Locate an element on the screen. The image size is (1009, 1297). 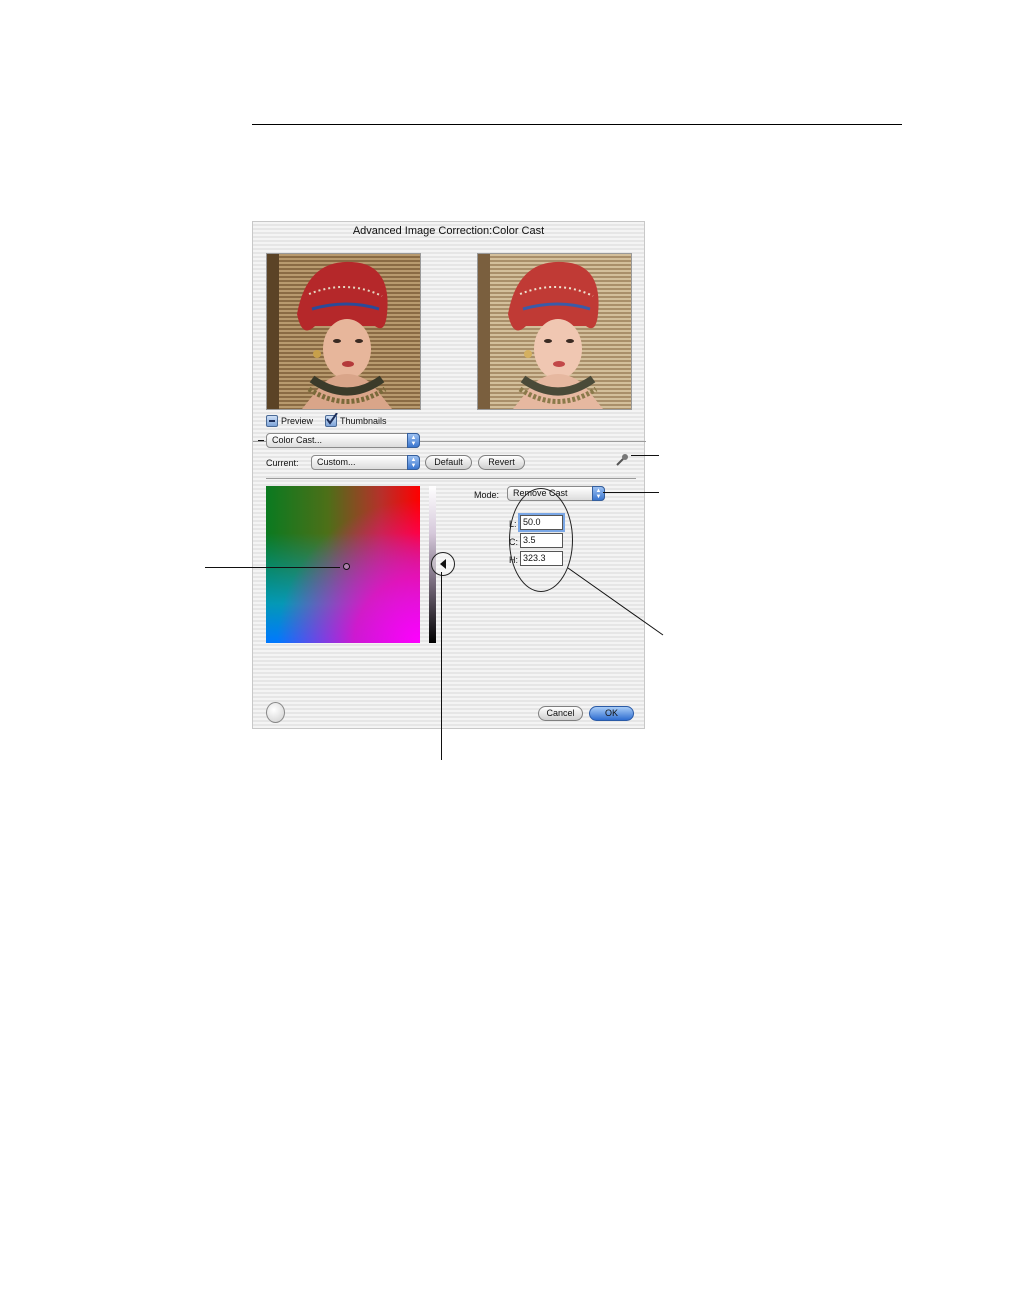
callout-line-eyedropper is located at coordinates (645, 455).